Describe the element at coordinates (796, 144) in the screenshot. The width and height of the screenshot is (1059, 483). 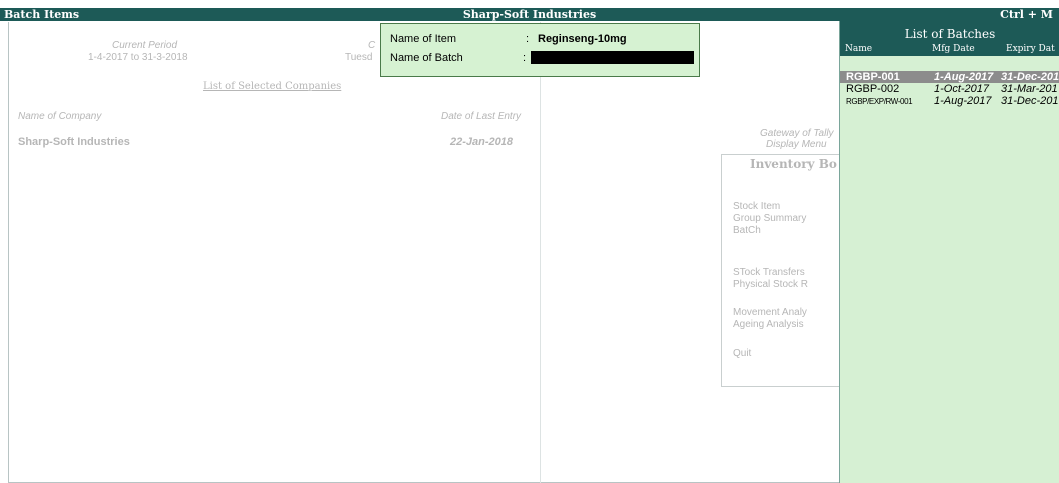
I see `display-menu-label: Display Menu` at that location.